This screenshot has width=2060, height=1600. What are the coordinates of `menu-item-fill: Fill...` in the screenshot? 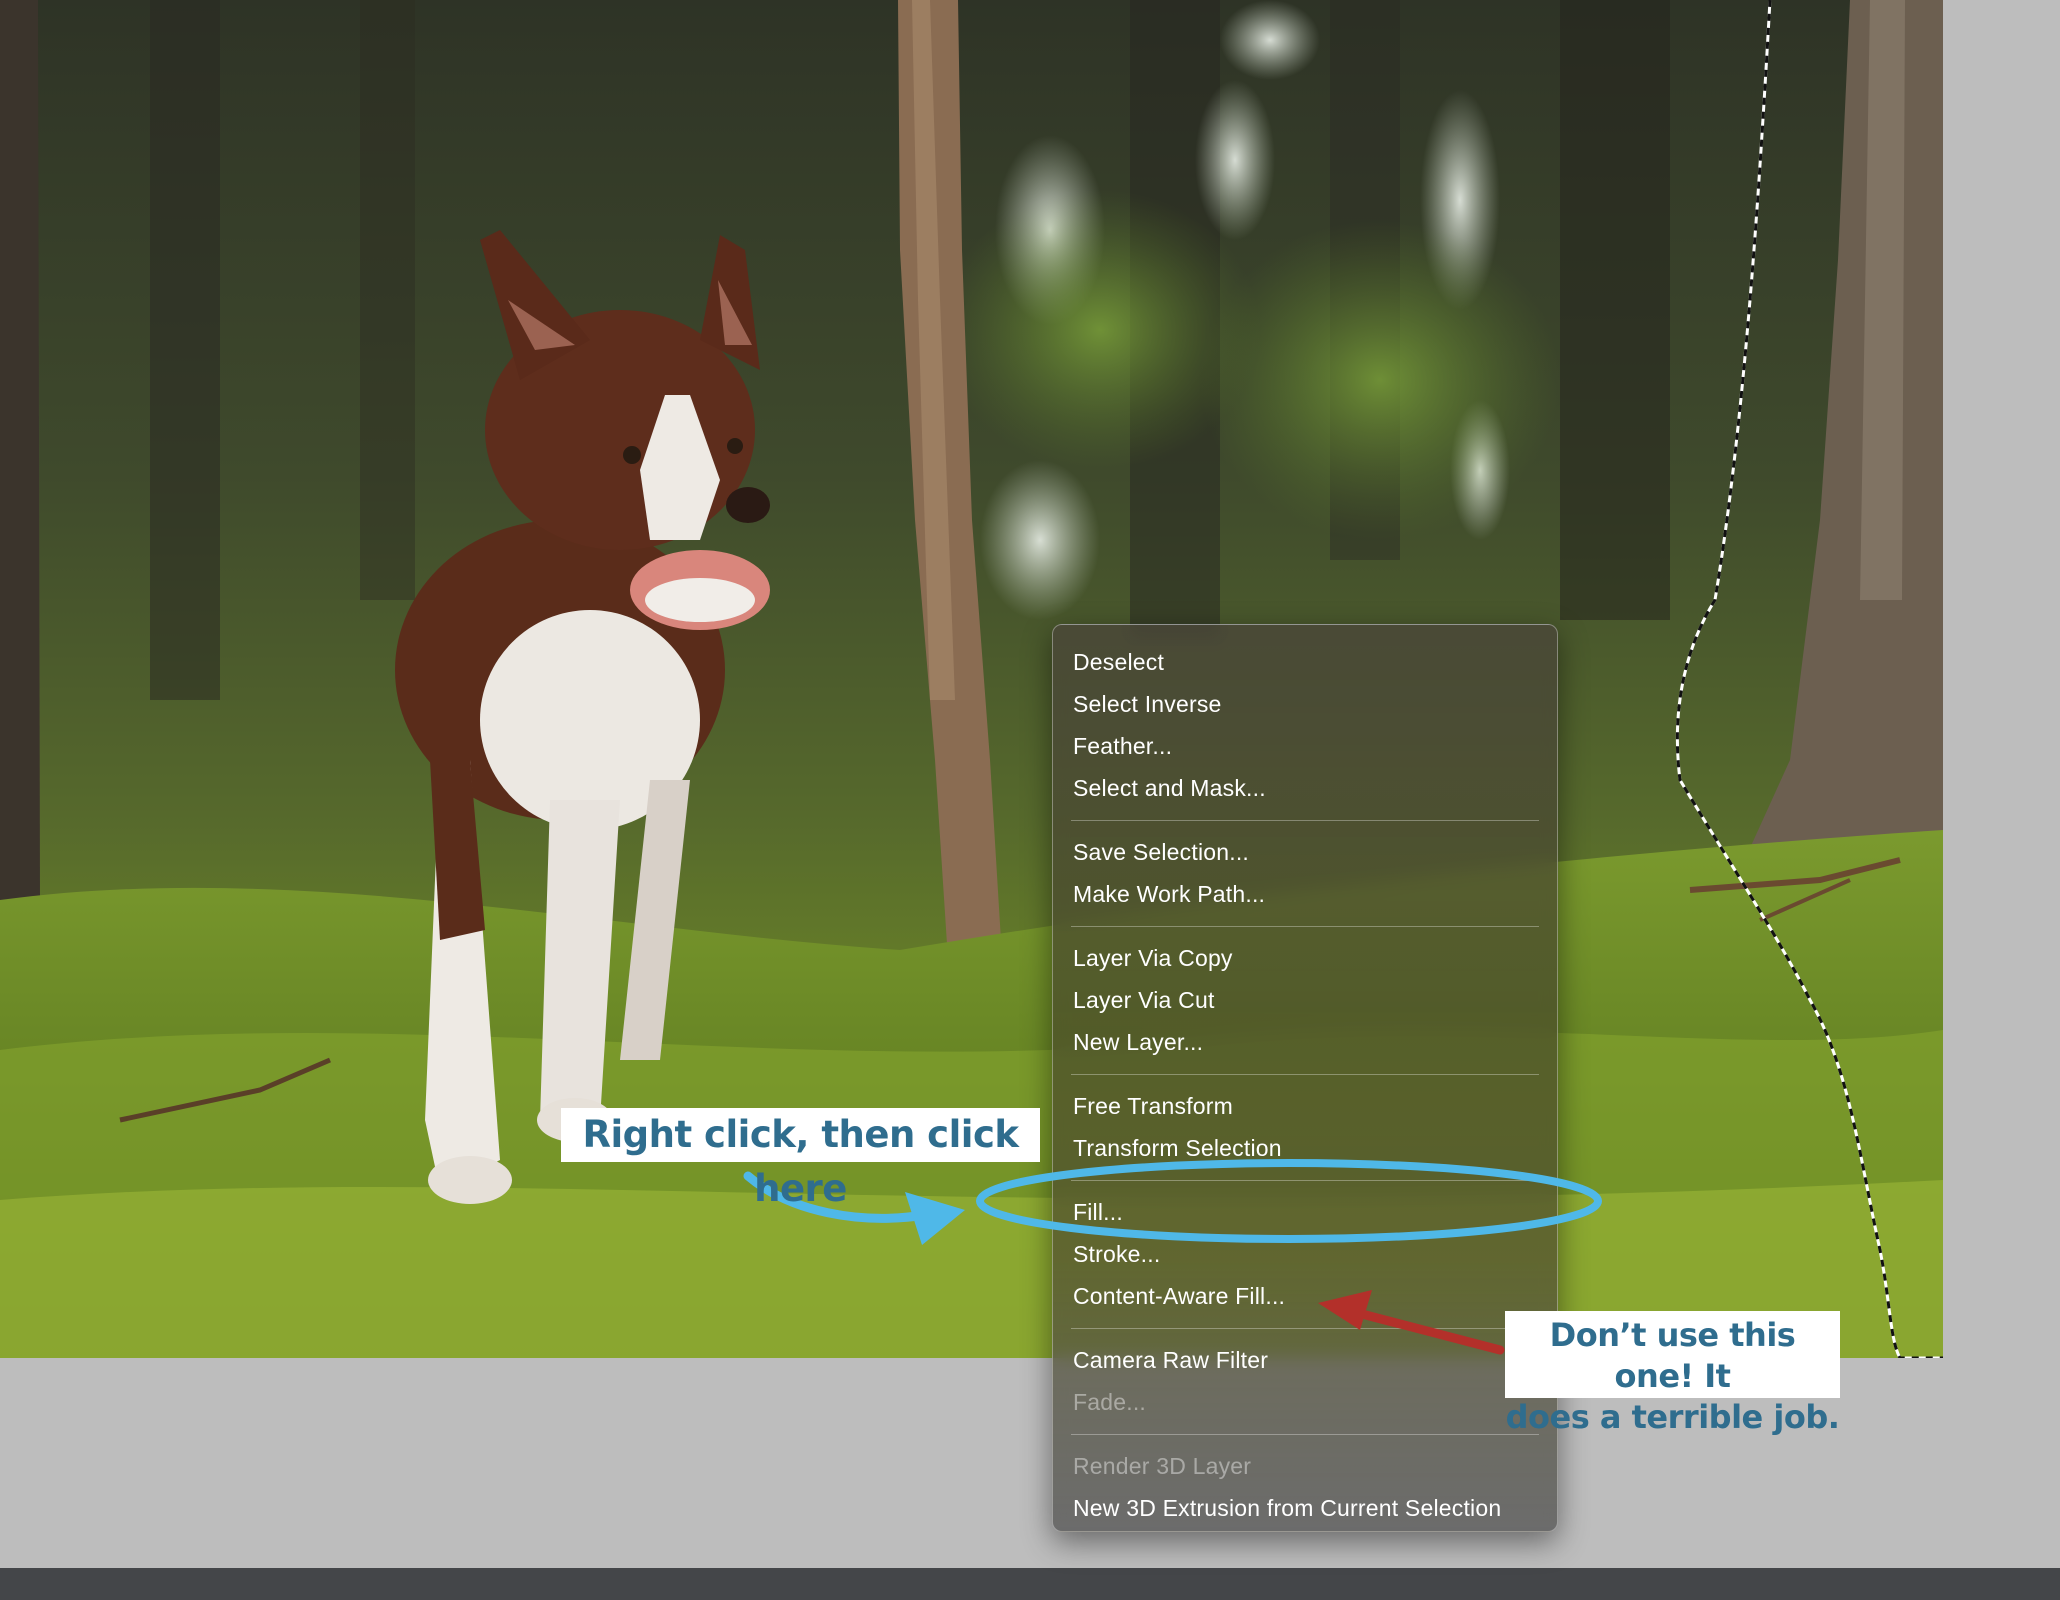 It's located at (1305, 1212).